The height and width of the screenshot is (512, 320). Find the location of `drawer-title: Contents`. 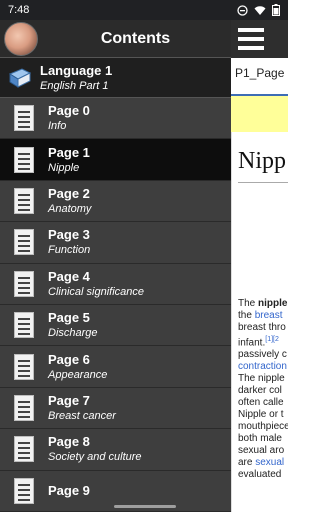

drawer-title: Contents is located at coordinates (135, 38).